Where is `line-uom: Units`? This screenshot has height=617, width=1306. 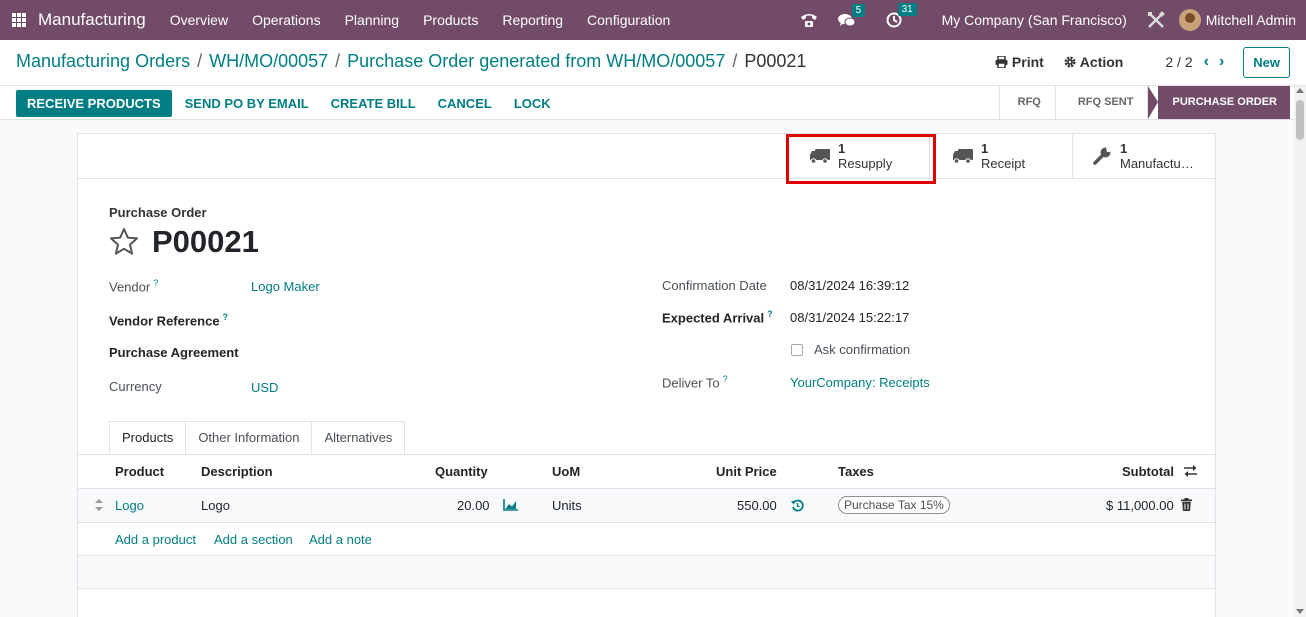 line-uom: Units is located at coordinates (567, 505).